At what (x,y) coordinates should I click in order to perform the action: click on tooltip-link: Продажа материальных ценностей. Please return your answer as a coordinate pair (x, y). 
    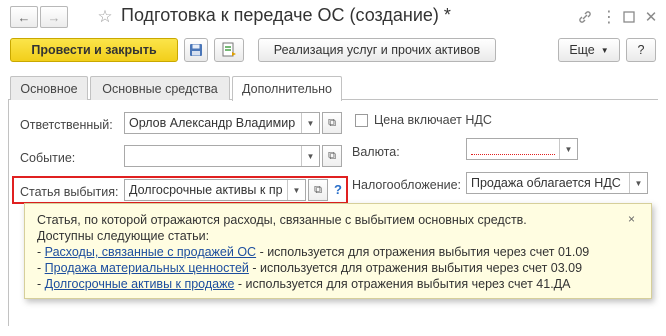
    Looking at the image, I should click on (147, 268).